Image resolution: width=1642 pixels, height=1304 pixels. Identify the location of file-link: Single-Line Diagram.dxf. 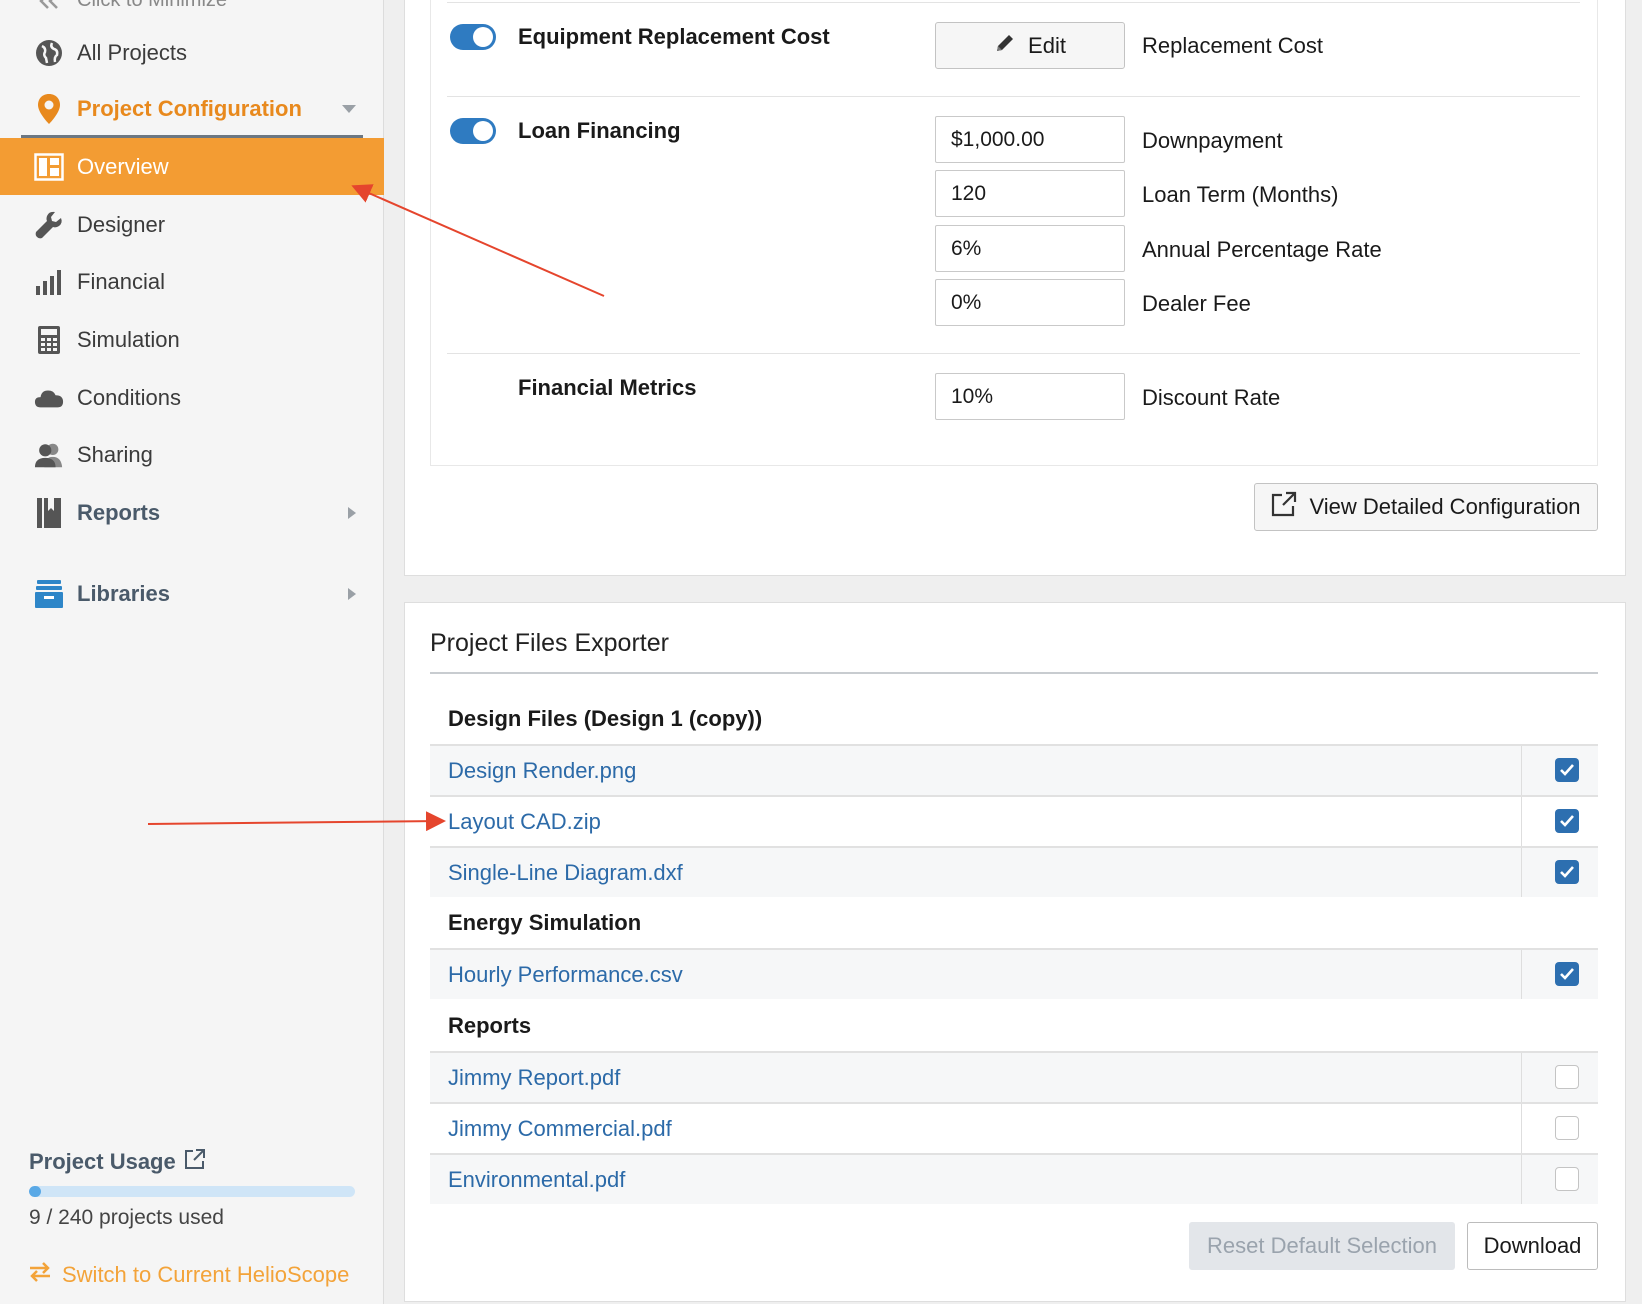
(565, 873).